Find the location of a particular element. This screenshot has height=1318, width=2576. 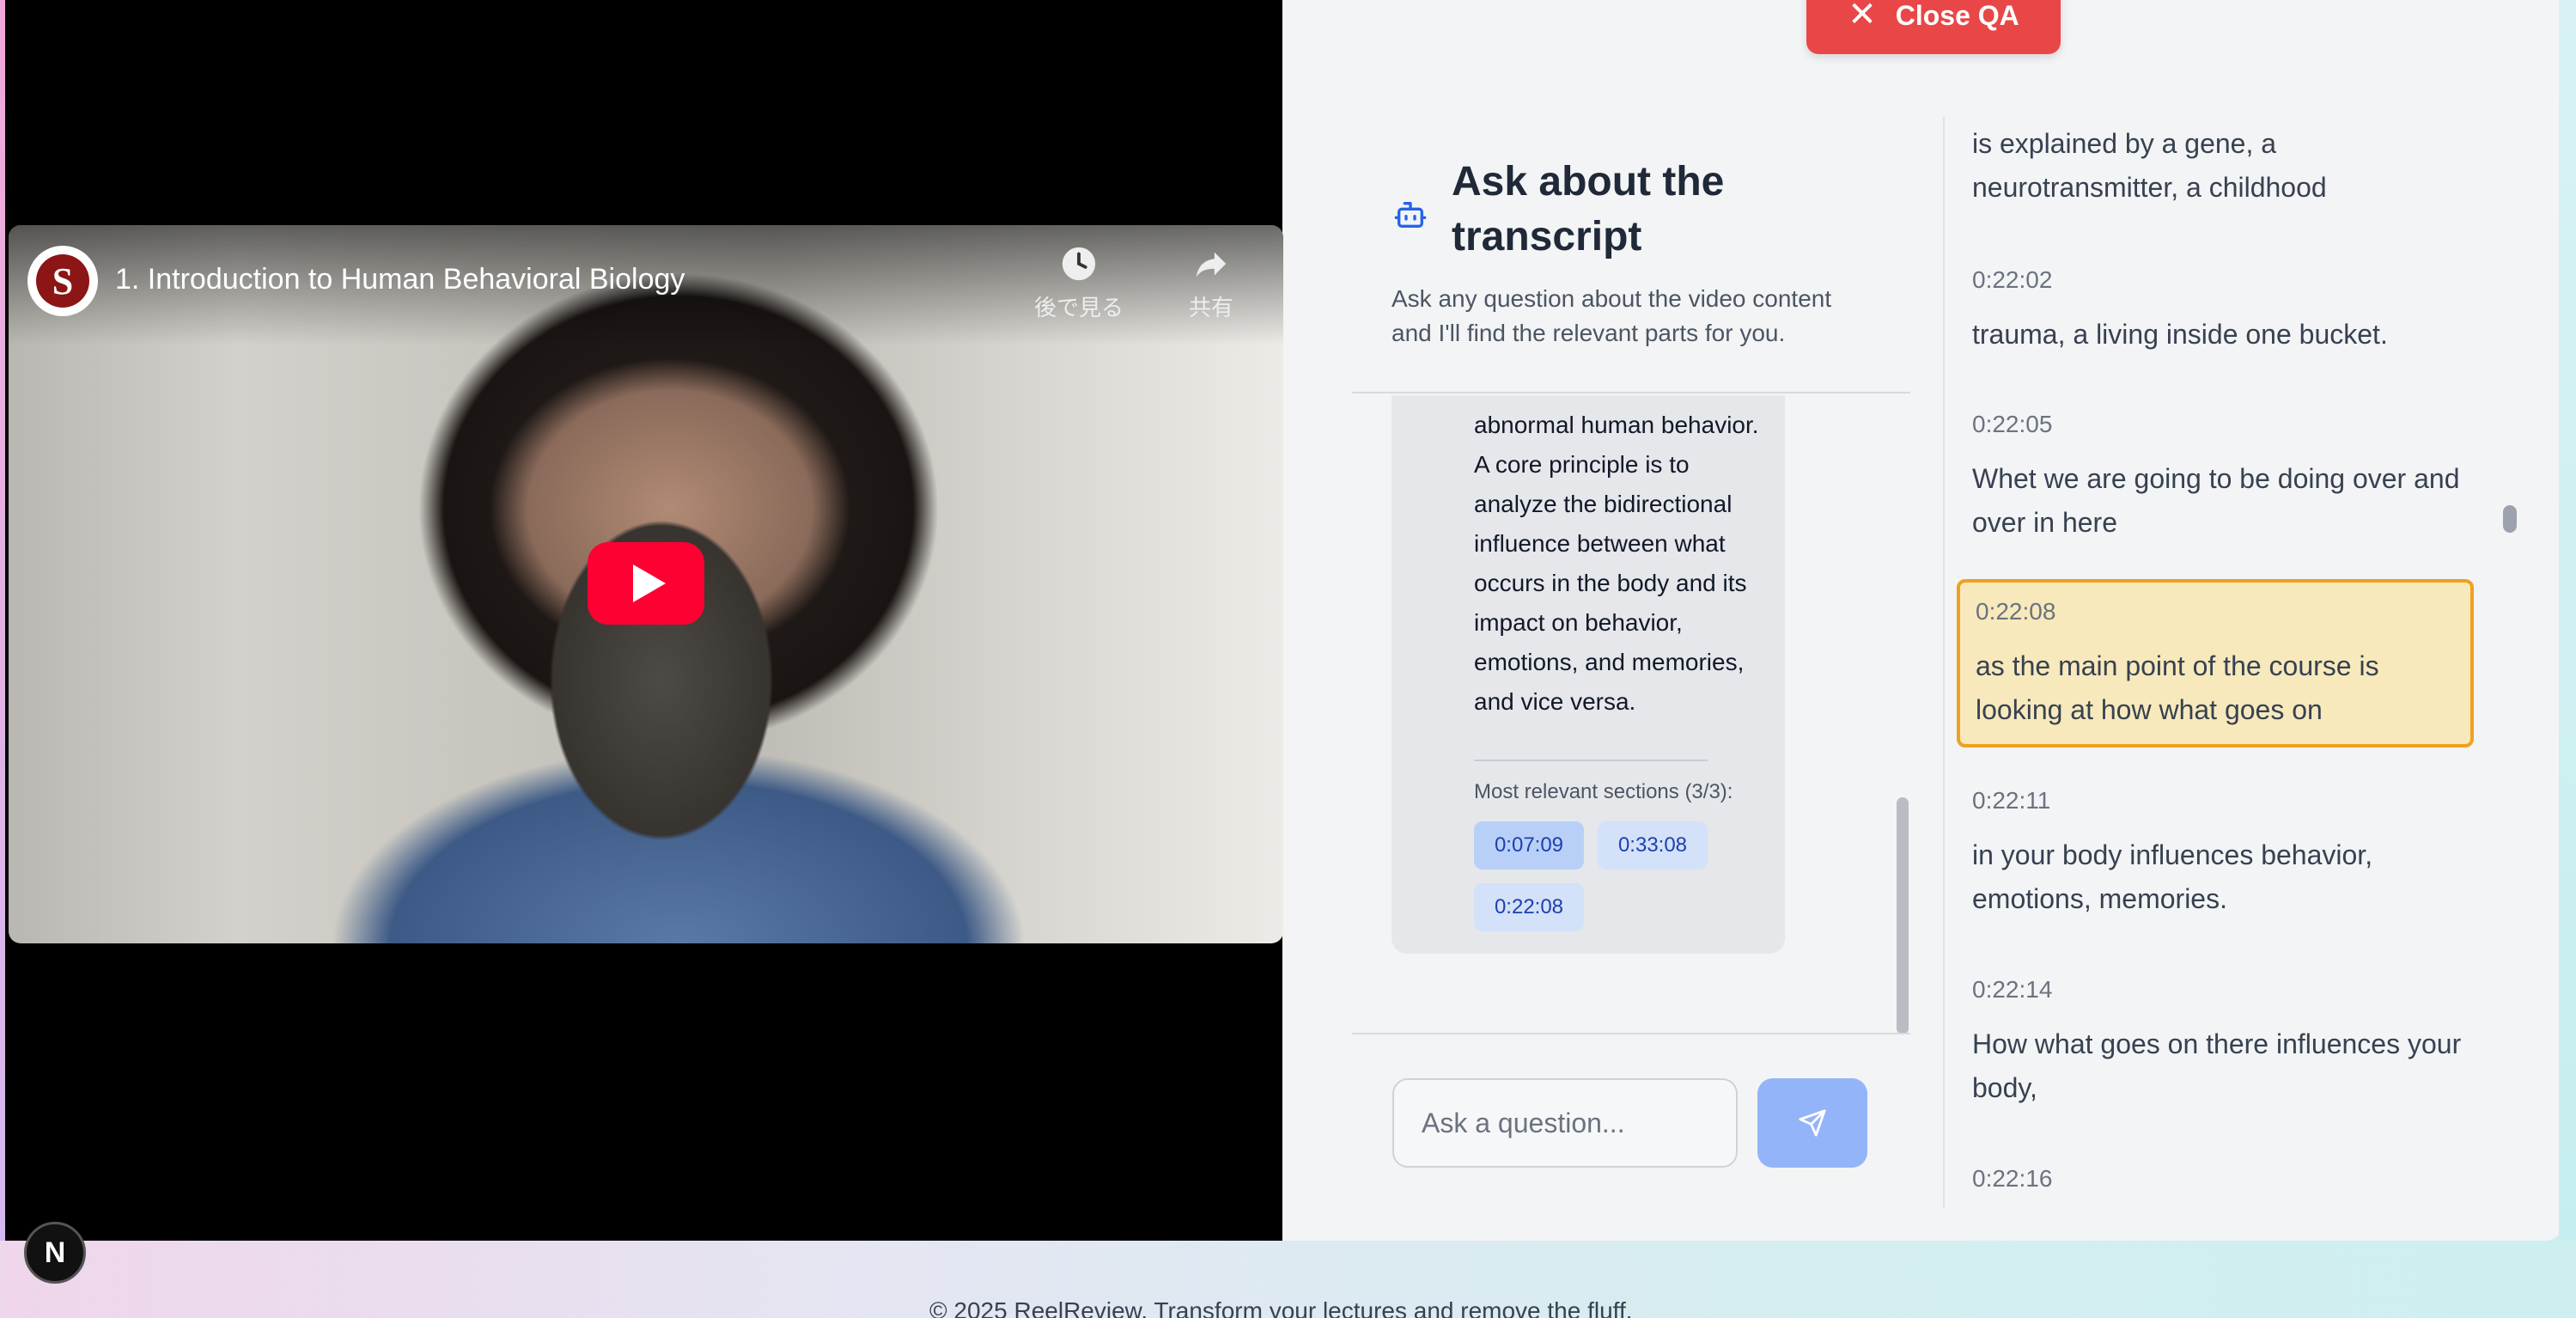

qa-title: Ask about the transcript is located at coordinates (1588, 209).